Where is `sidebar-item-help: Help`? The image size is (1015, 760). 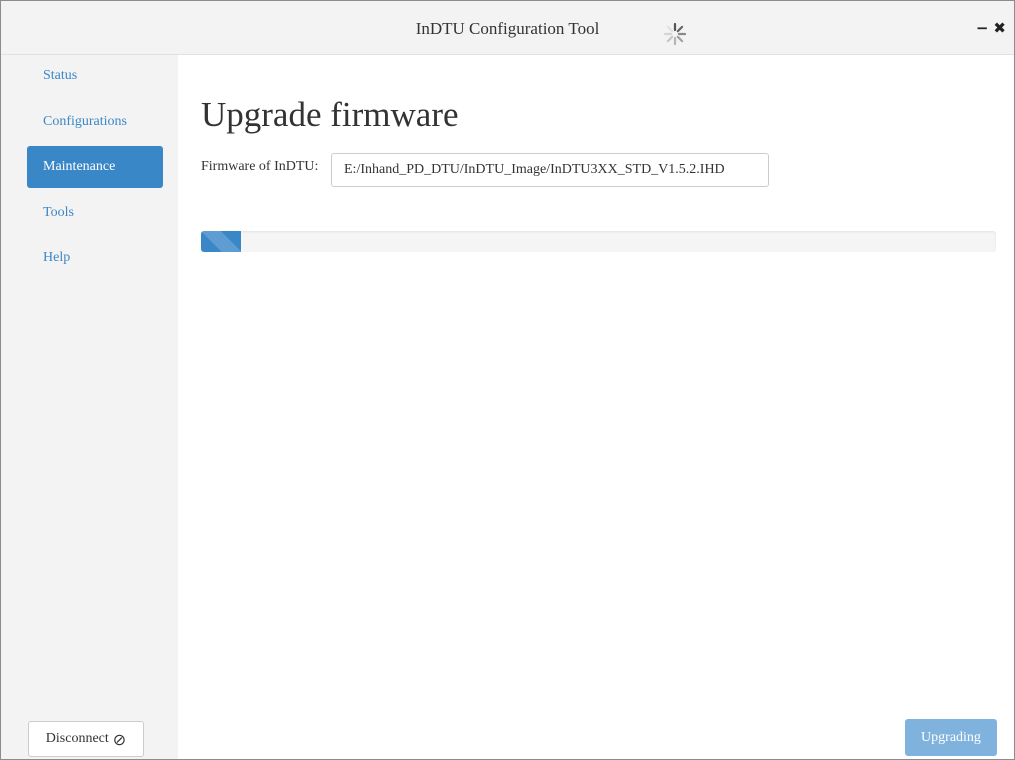 sidebar-item-help: Help is located at coordinates (95, 258).